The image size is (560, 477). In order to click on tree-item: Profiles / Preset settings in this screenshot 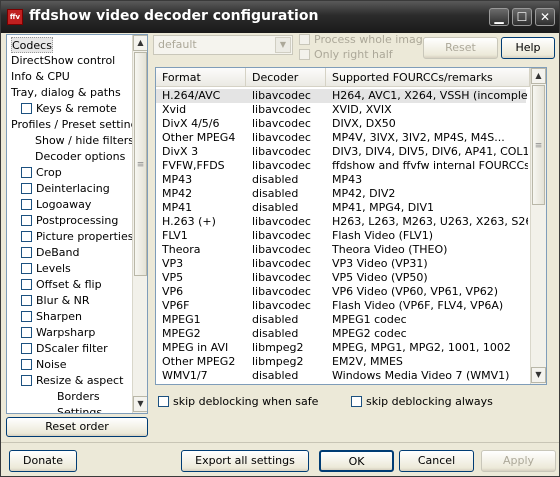, I will do `click(77, 125)`.